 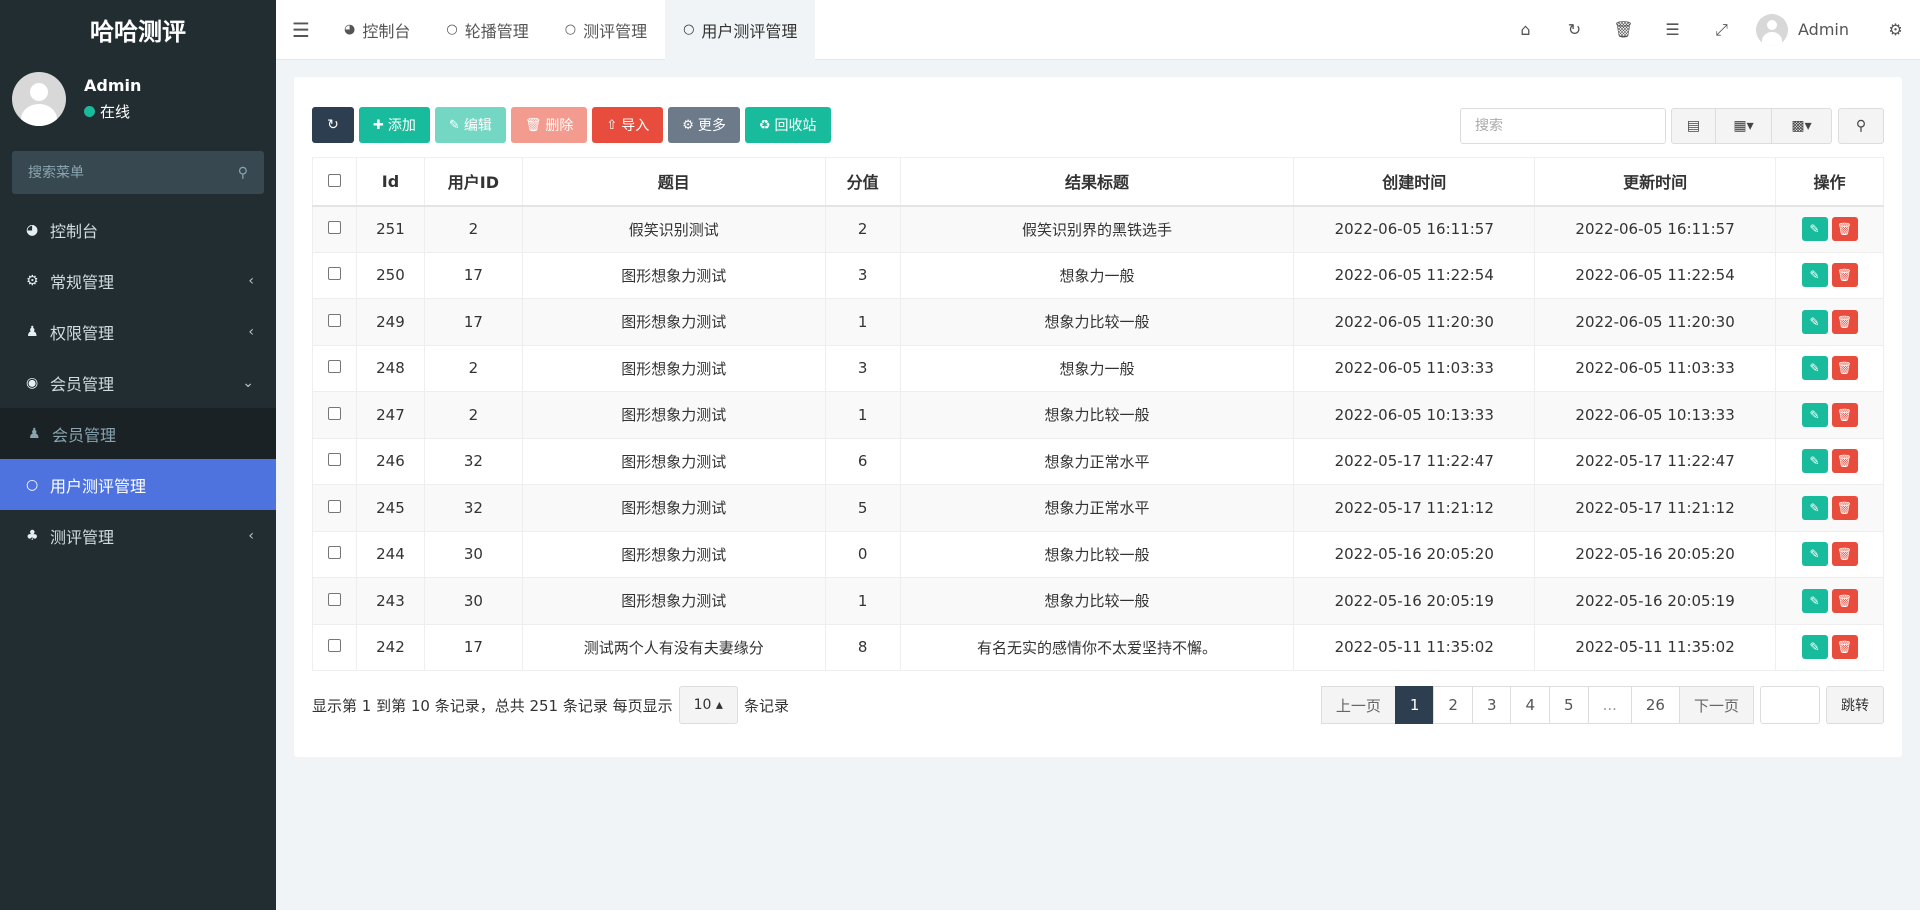 I want to click on tab-user-evaluation: ○ 用户测评管理, so click(x=740, y=30).